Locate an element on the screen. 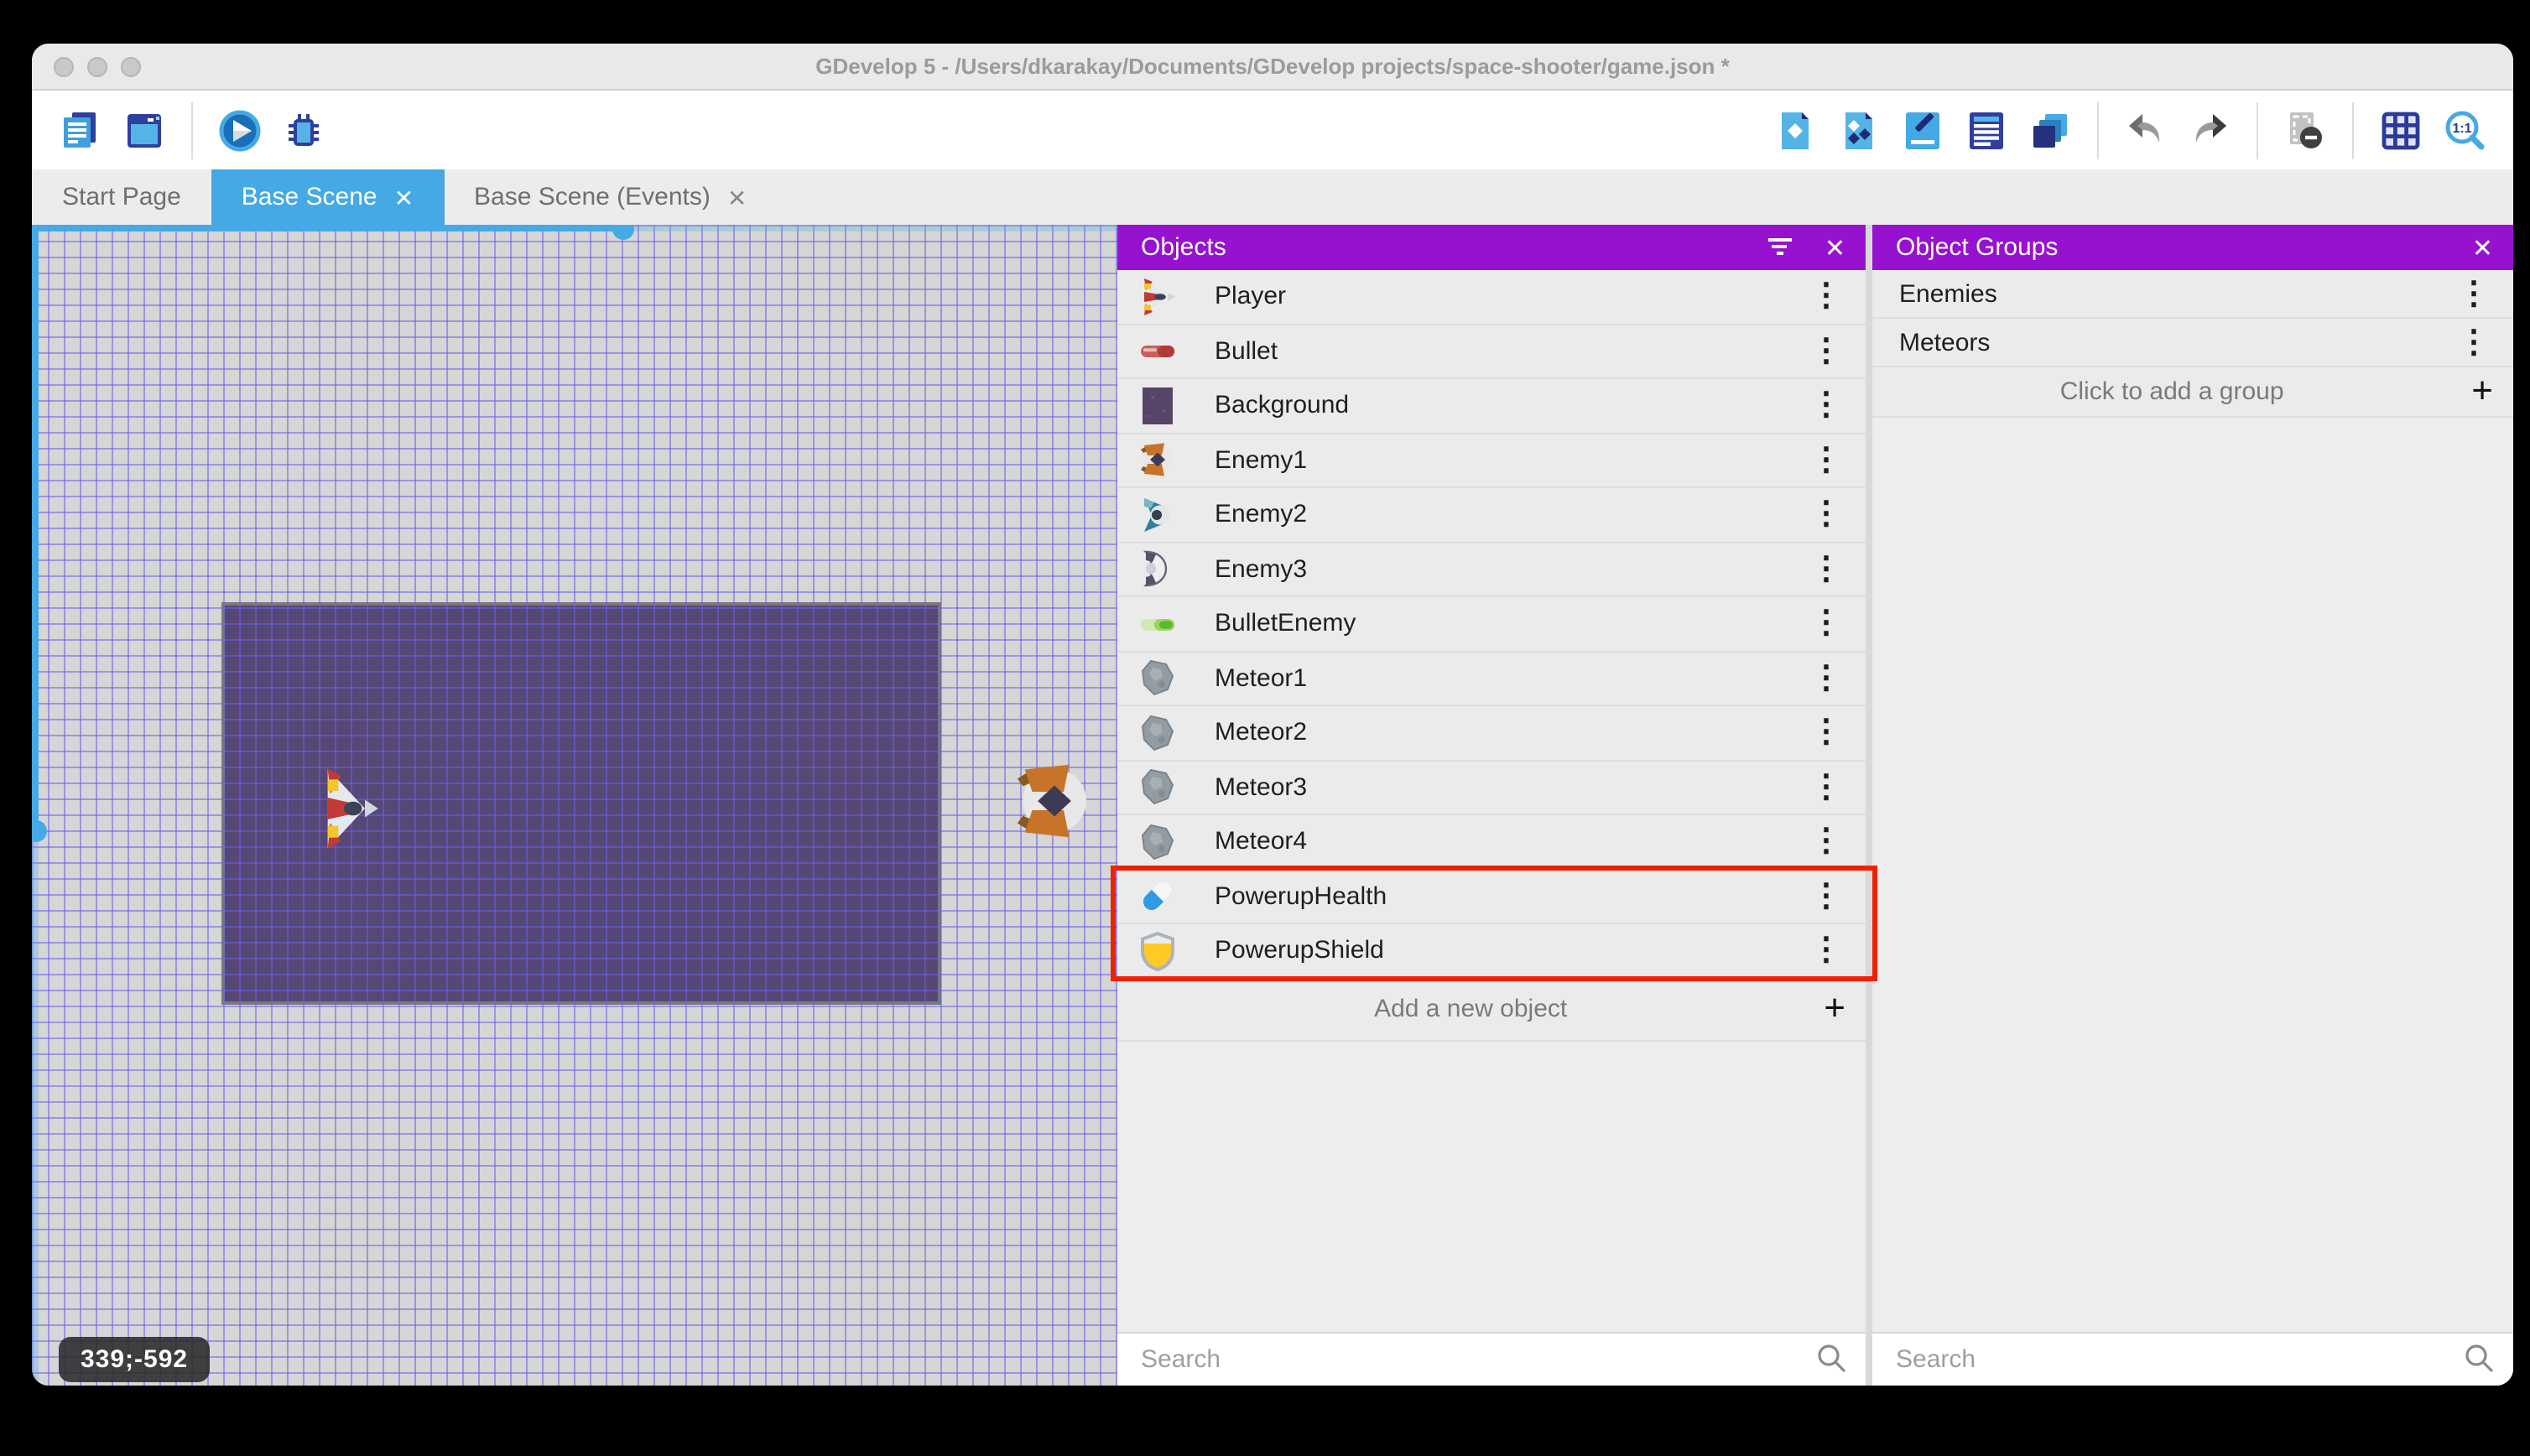  vertical-scrollbar-handle is located at coordinates (39, 831).